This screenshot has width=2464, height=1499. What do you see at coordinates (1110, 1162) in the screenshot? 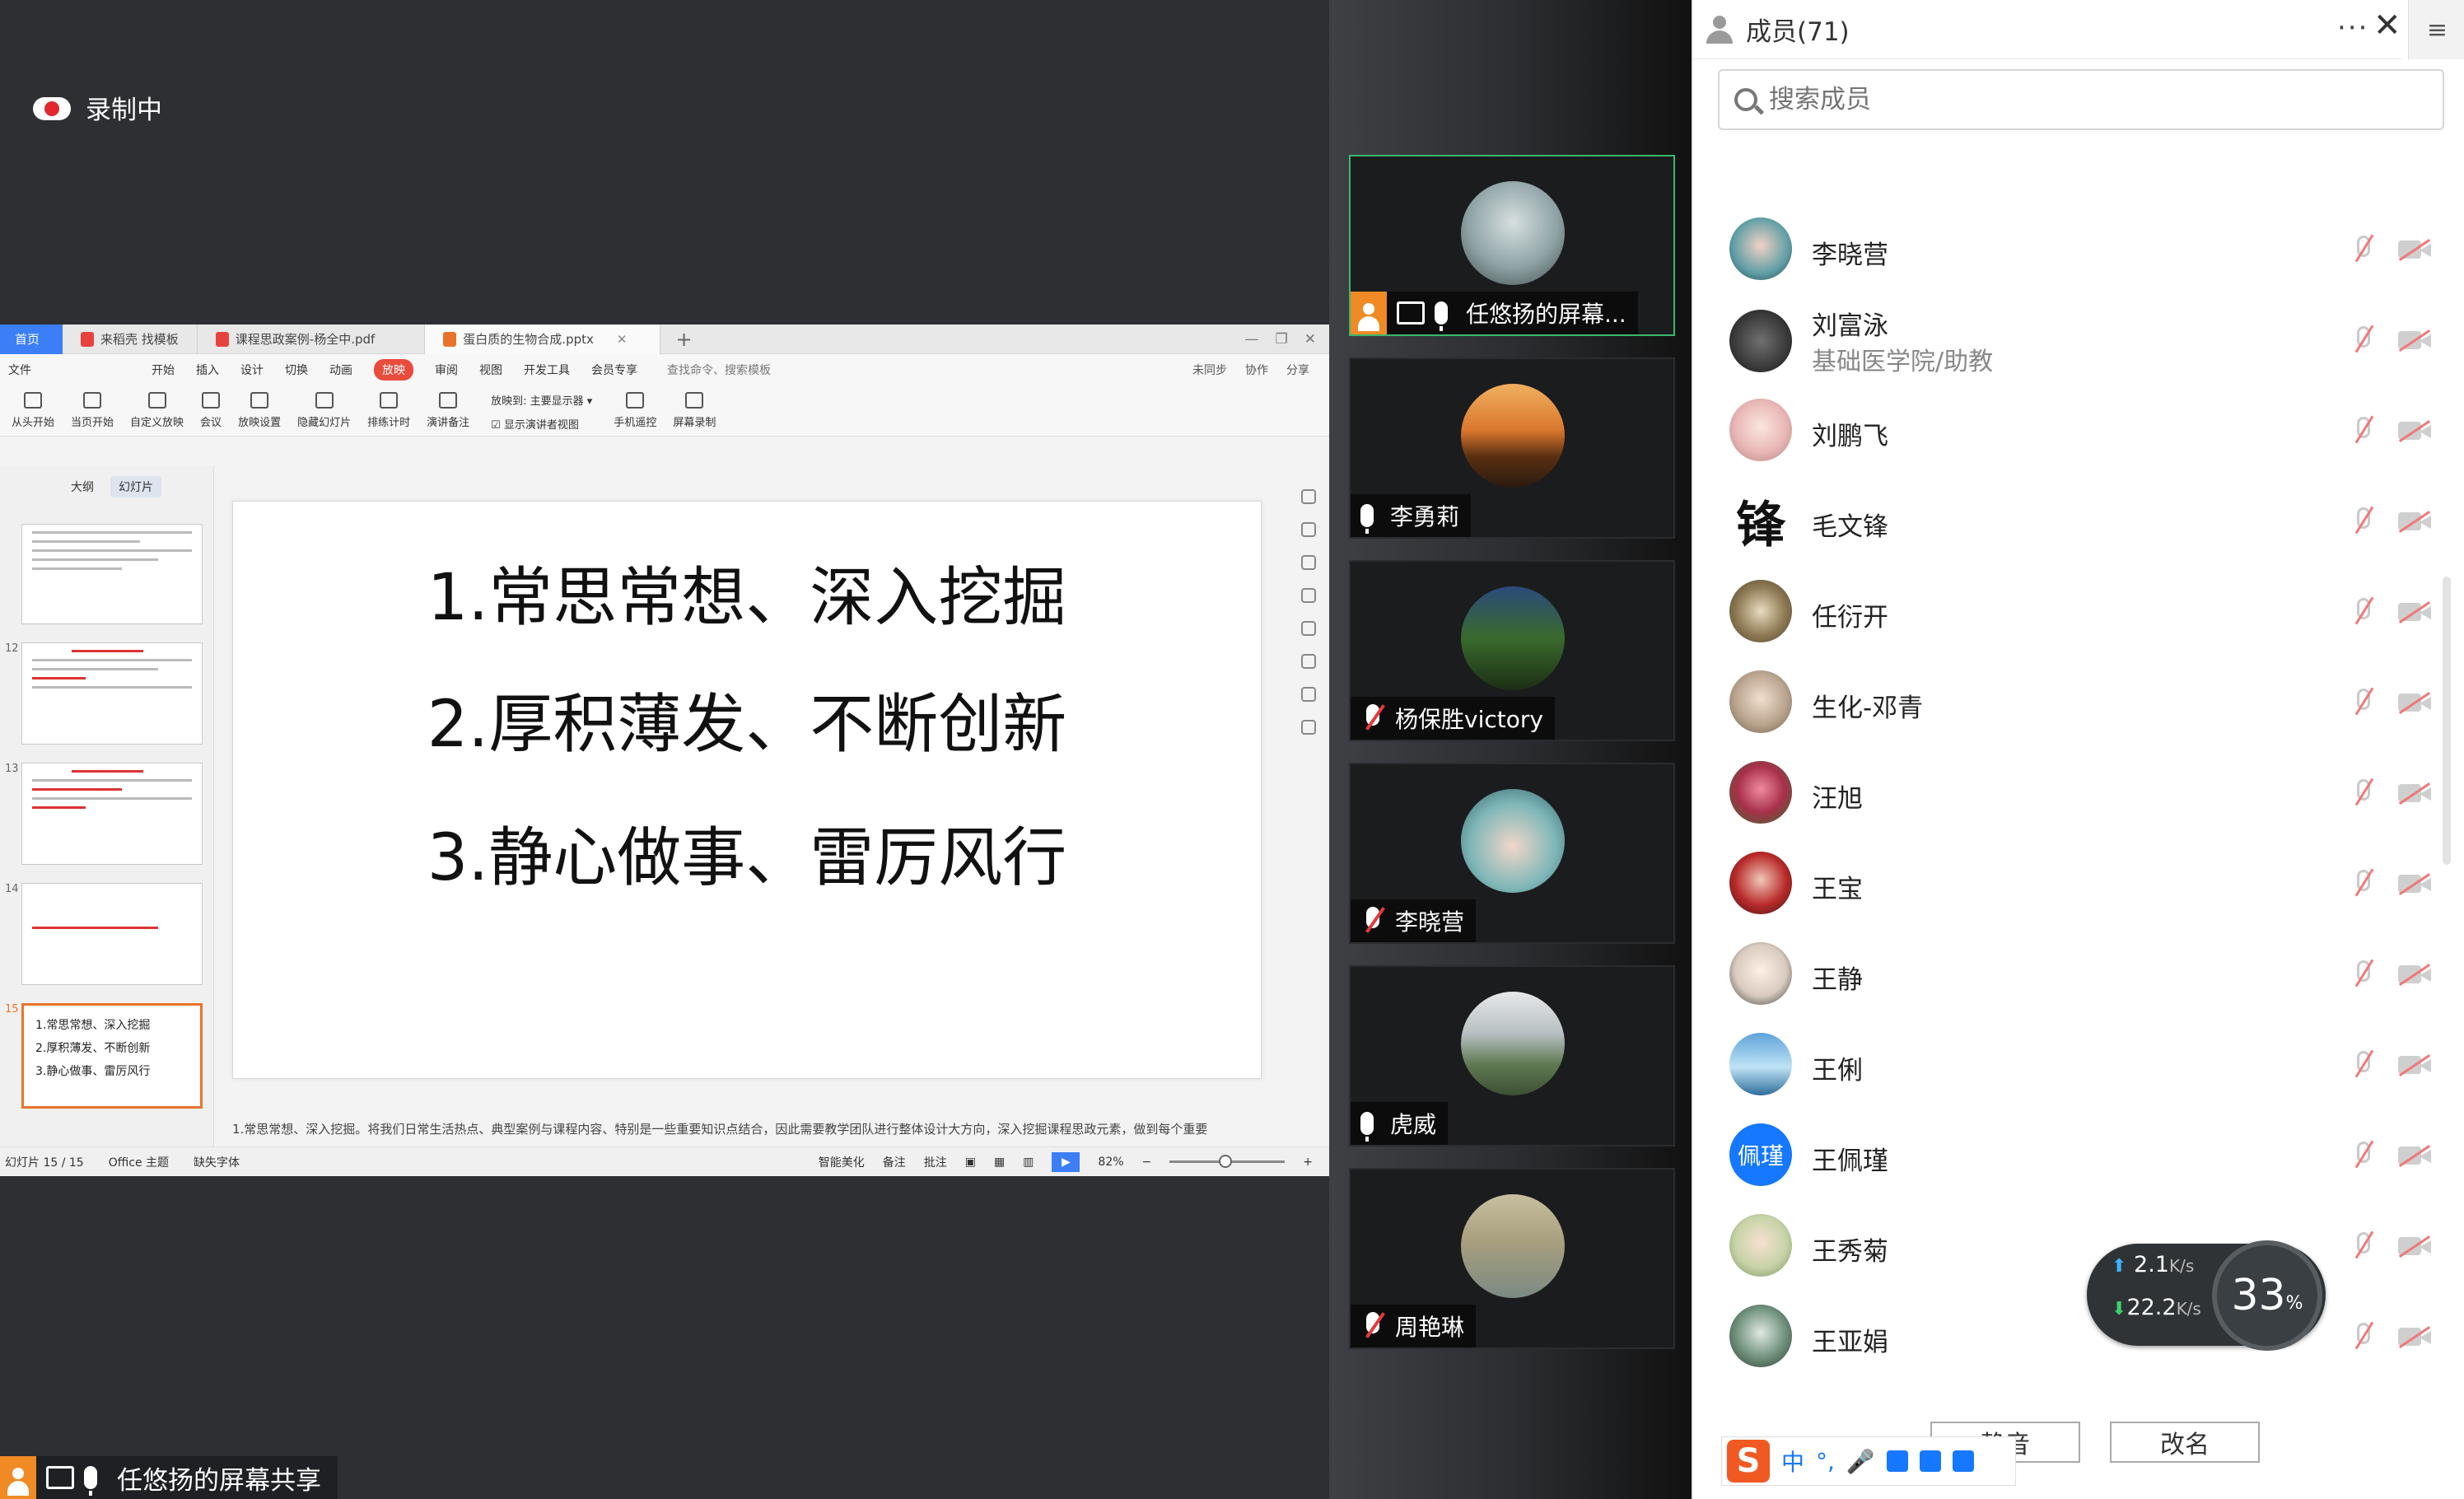
I see `zoom-level: 82%` at bounding box center [1110, 1162].